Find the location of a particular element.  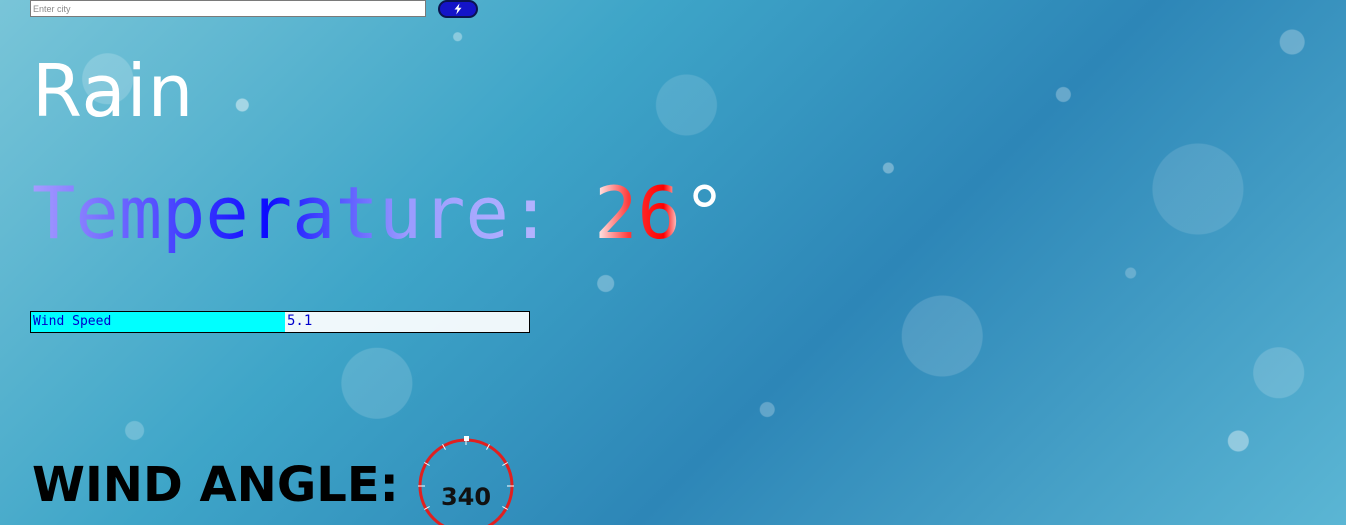

wind-angle-label: WIND ANGLE: is located at coordinates (215, 485).